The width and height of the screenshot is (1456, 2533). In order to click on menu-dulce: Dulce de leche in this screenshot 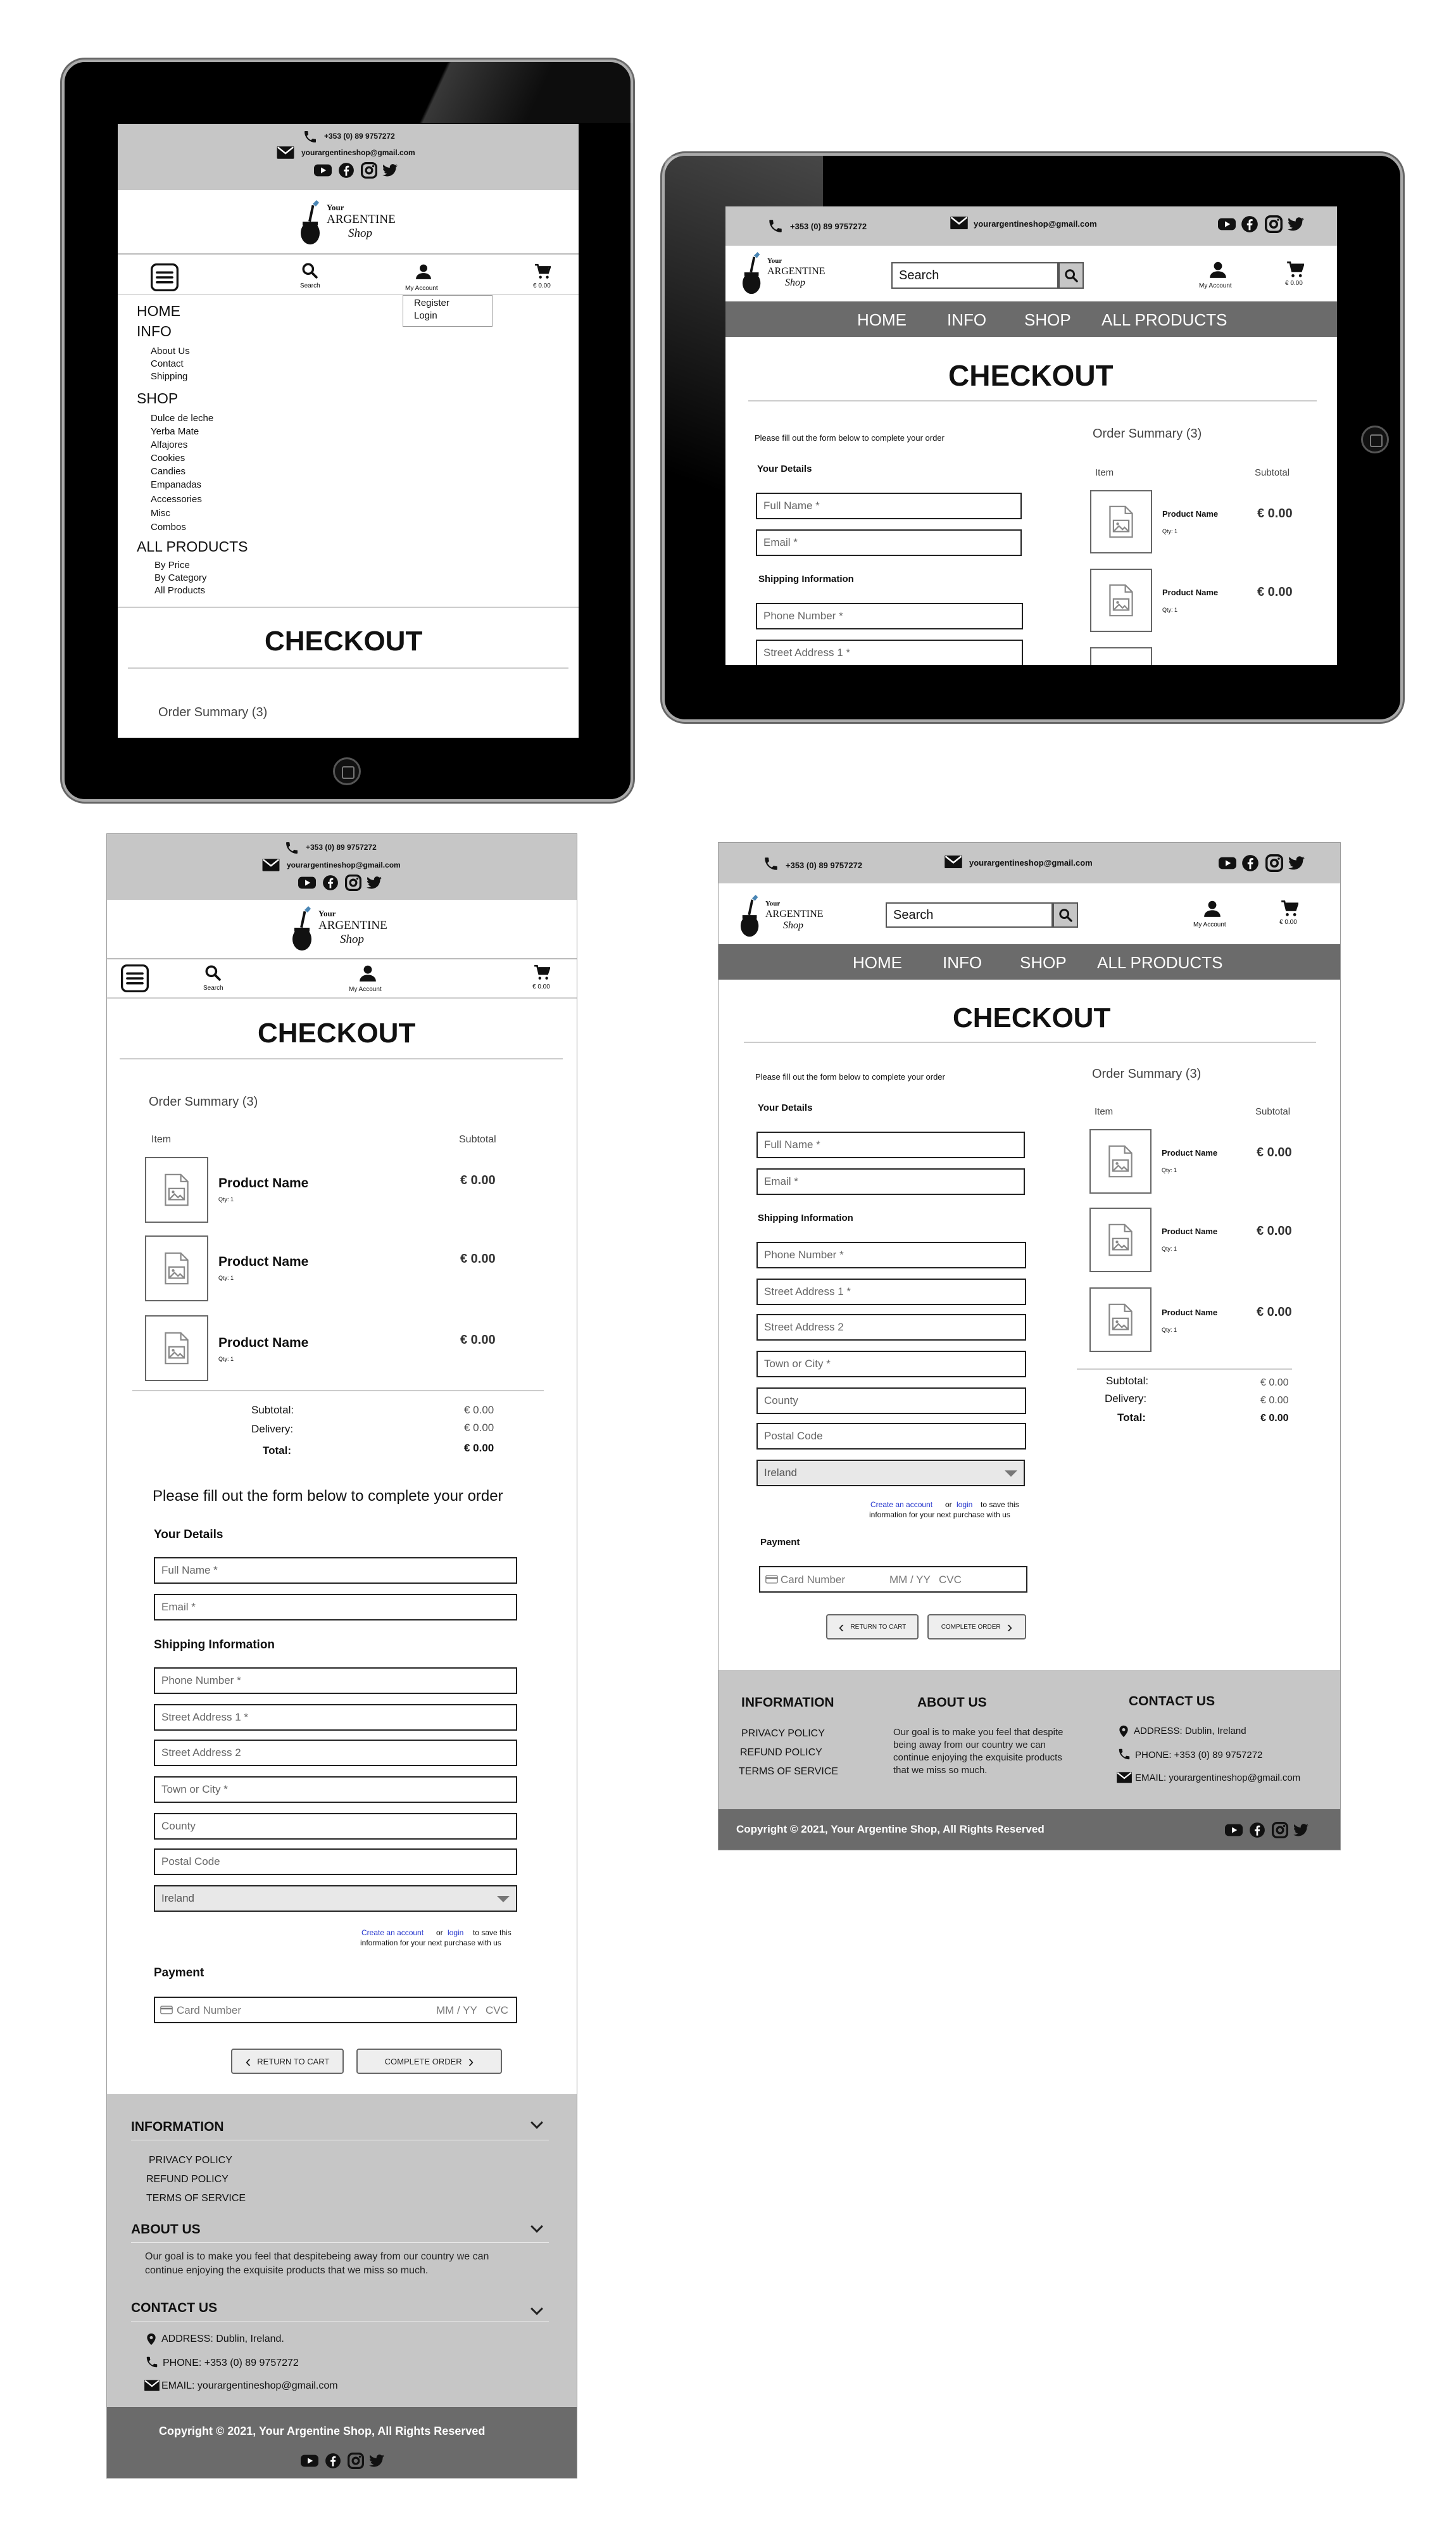, I will do `click(182, 418)`.